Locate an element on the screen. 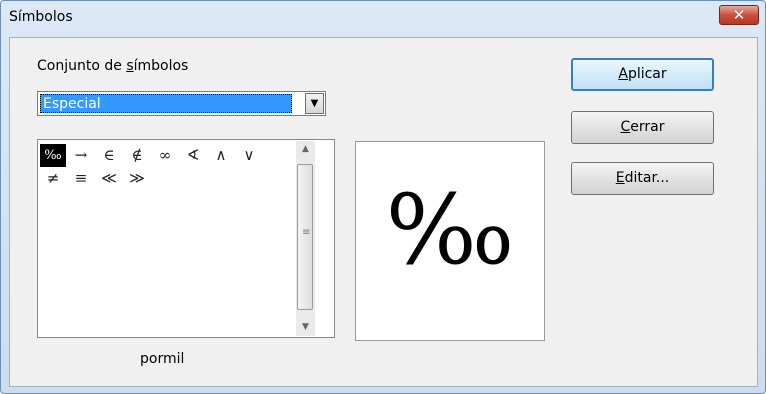 This screenshot has width=766, height=394. close-label: errar is located at coordinates (647, 127).